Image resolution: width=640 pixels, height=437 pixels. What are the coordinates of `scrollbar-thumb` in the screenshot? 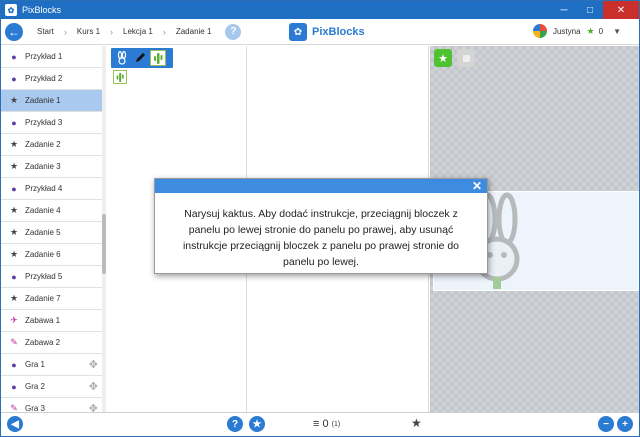 It's located at (104, 244).